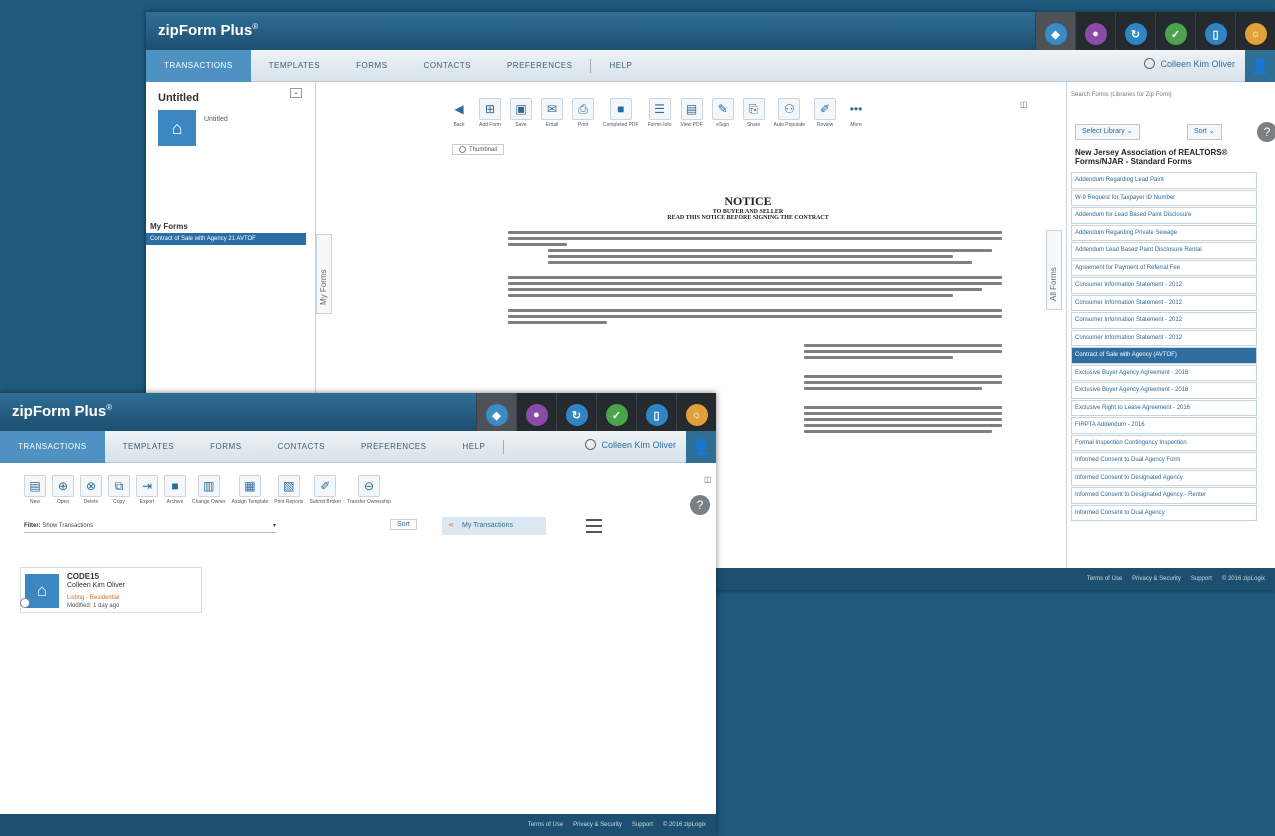 This screenshot has height=836, width=1275. What do you see at coordinates (325, 490) in the screenshot?
I see `submit-broker-button: ✐ Submit Broker` at bounding box center [325, 490].